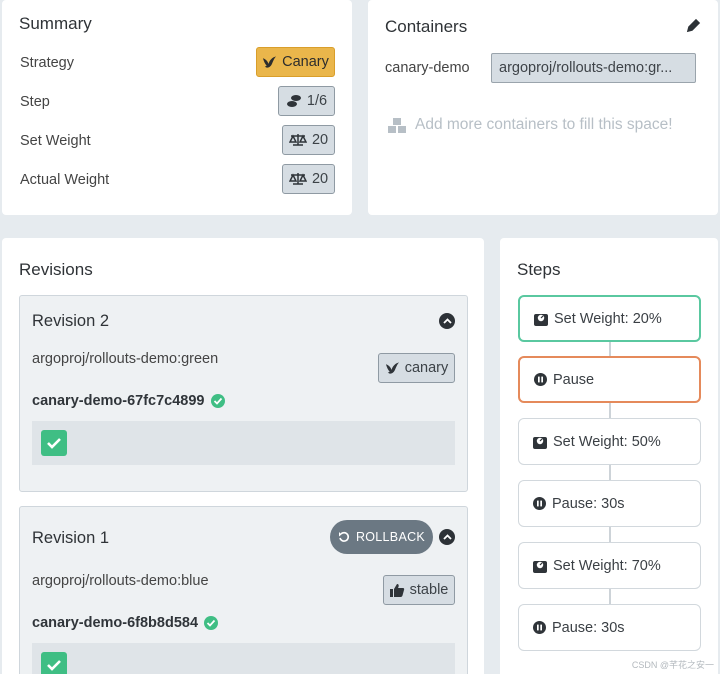  What do you see at coordinates (293, 101) in the screenshot?
I see `shoe-prints-icon` at bounding box center [293, 101].